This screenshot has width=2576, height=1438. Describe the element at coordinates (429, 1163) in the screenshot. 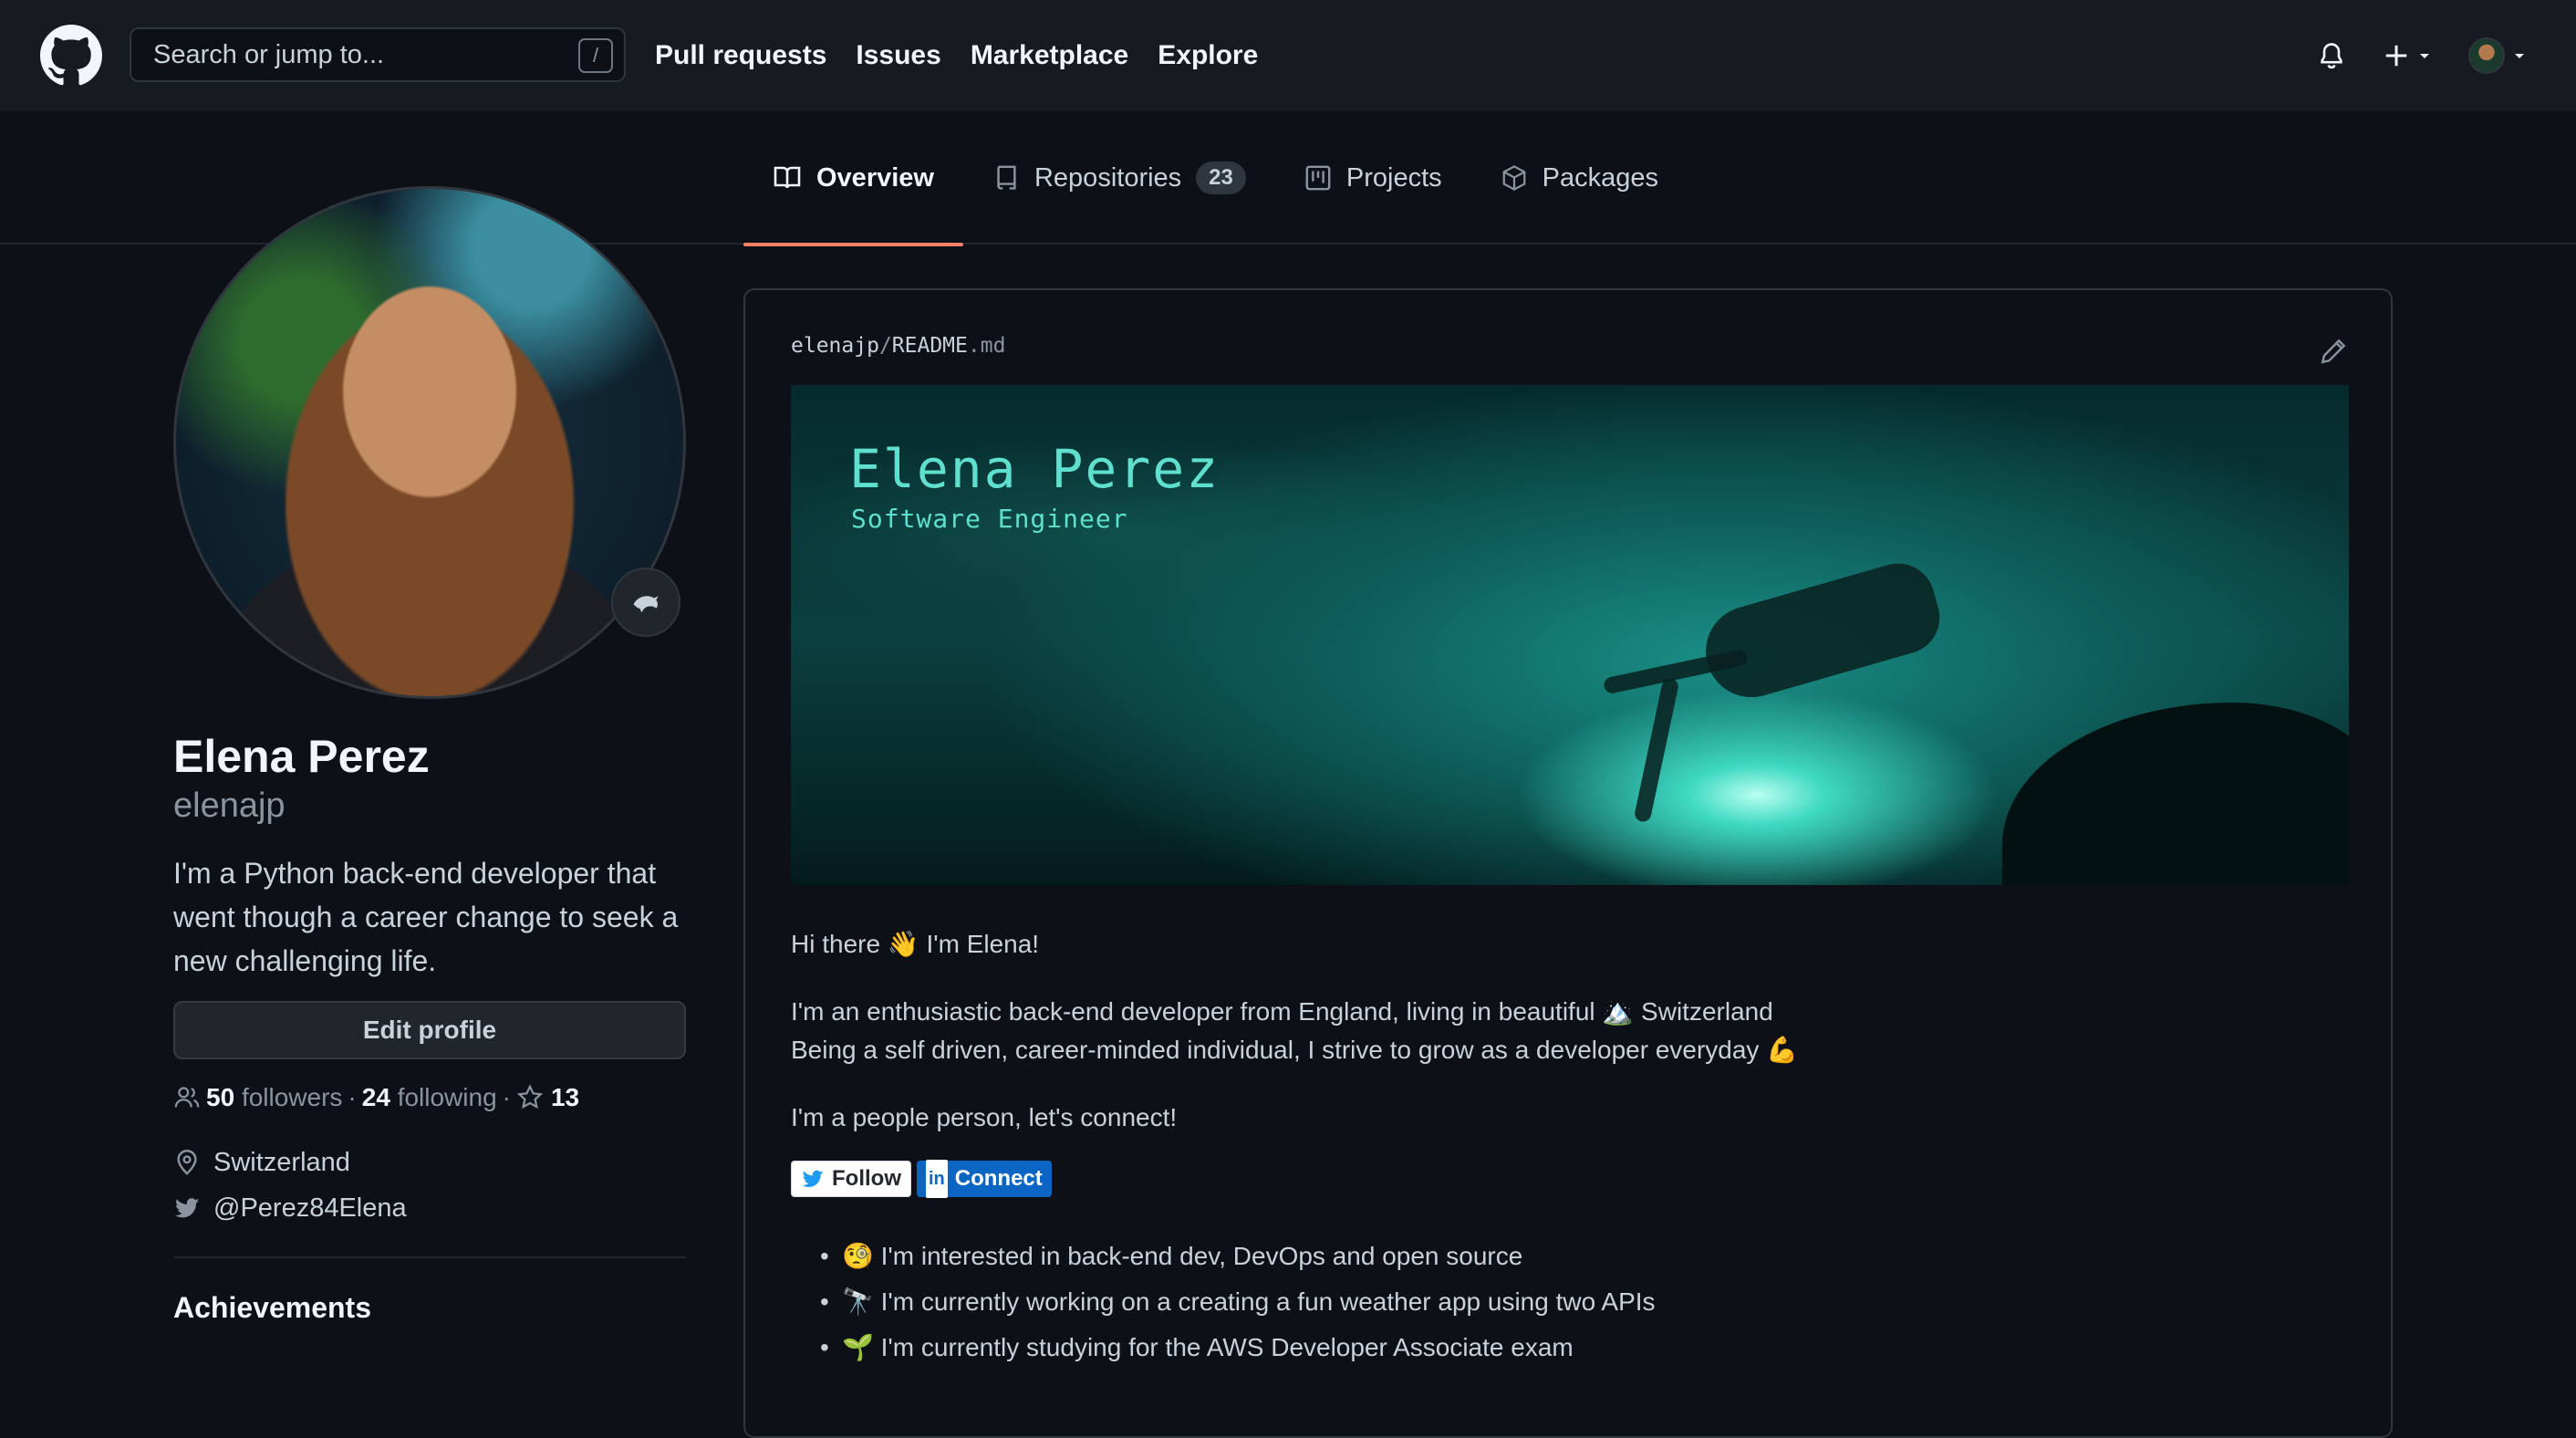

I see `location-item: Switzerland` at that location.